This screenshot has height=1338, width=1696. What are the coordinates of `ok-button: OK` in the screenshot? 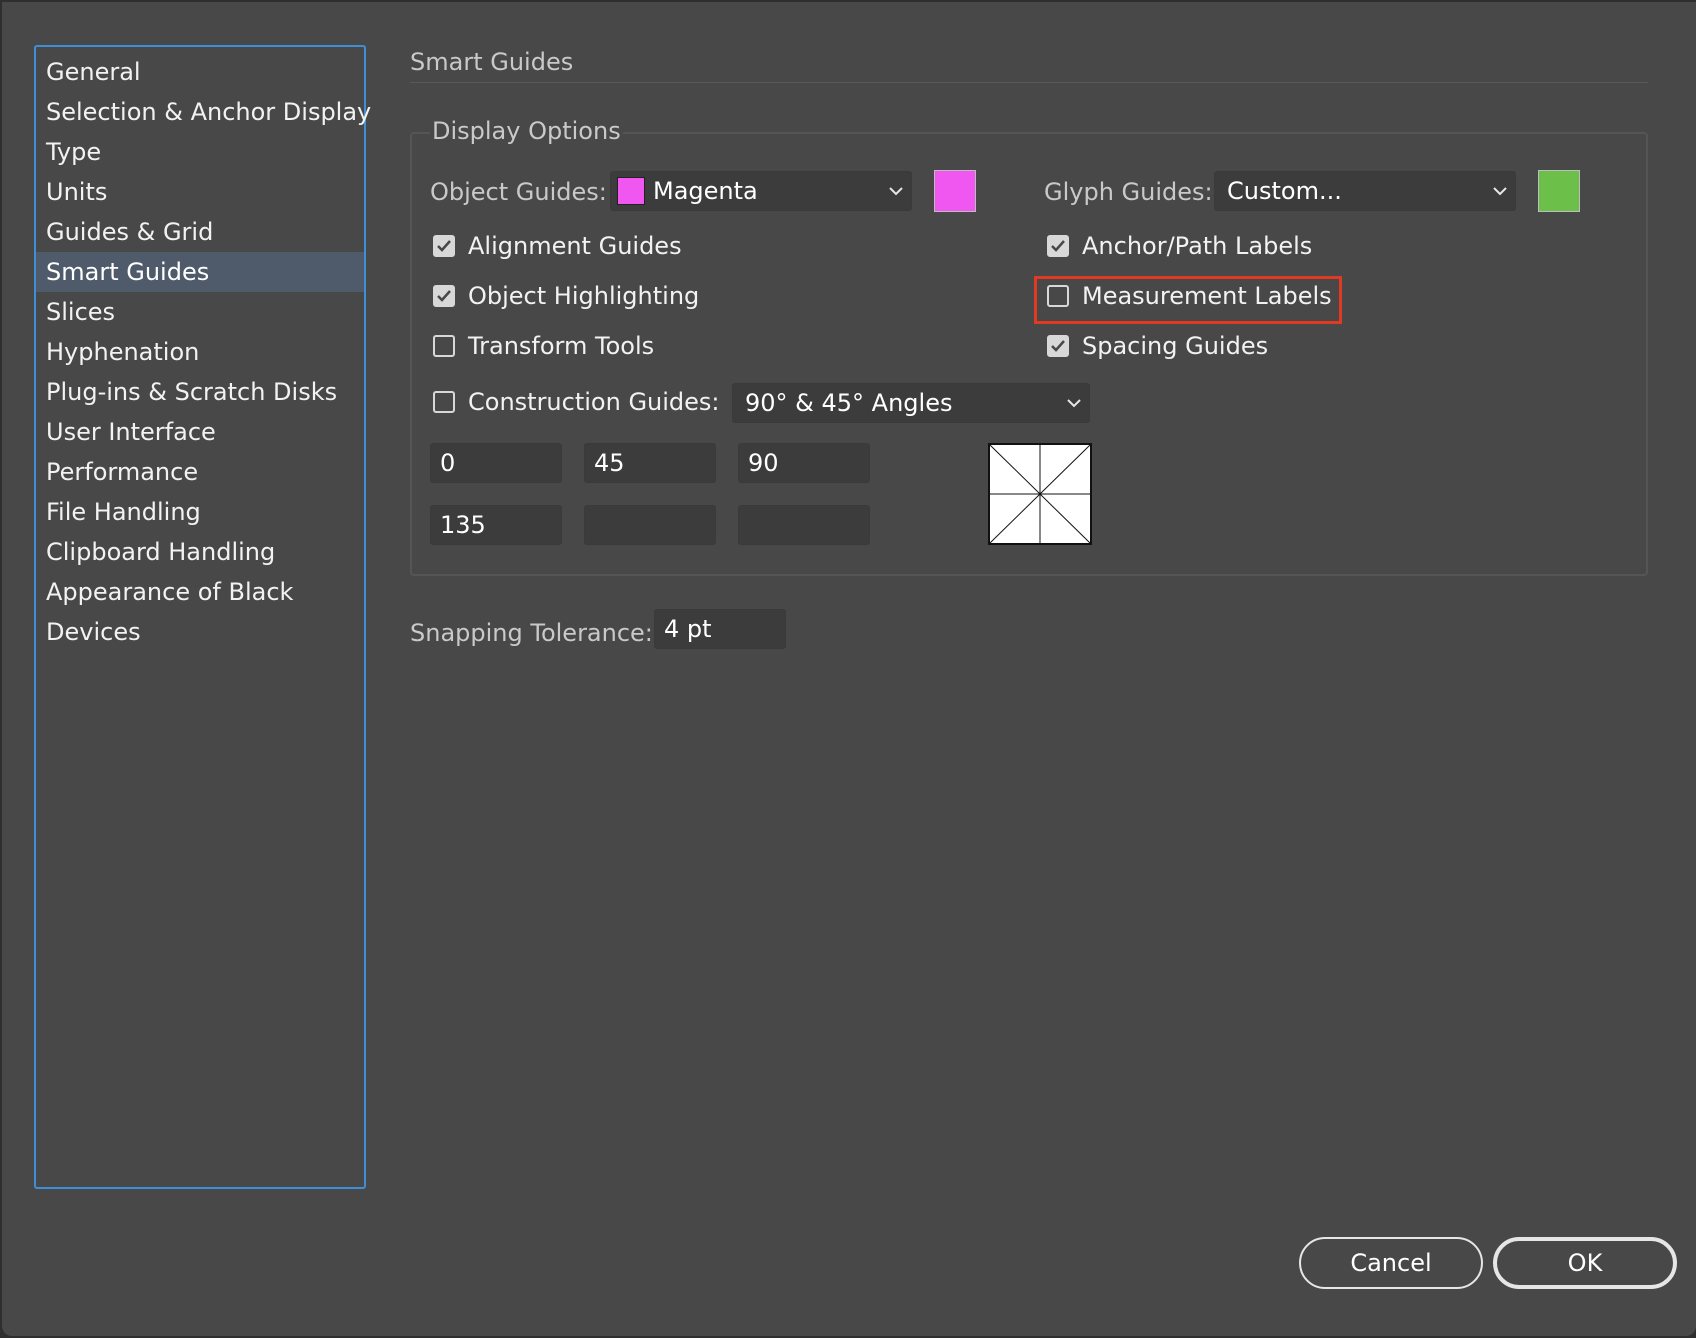 It's located at (1585, 1263).